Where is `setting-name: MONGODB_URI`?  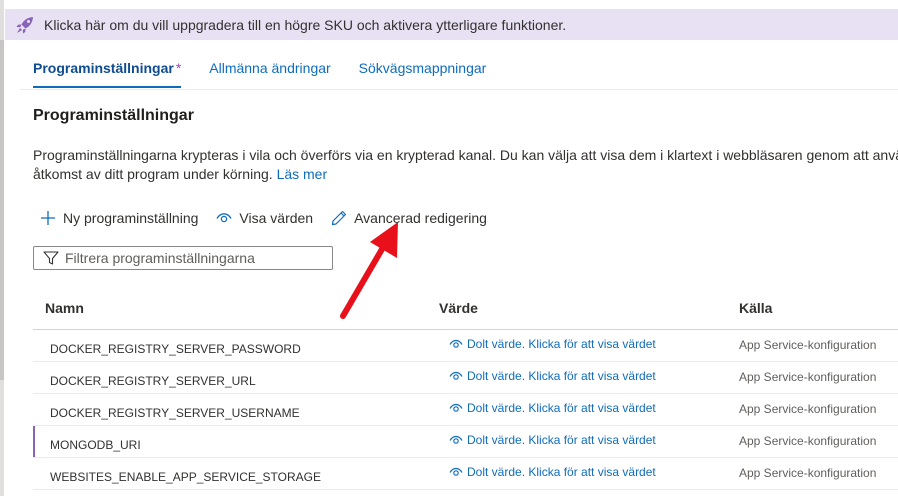
setting-name: MONGODB_URI is located at coordinates (95, 445).